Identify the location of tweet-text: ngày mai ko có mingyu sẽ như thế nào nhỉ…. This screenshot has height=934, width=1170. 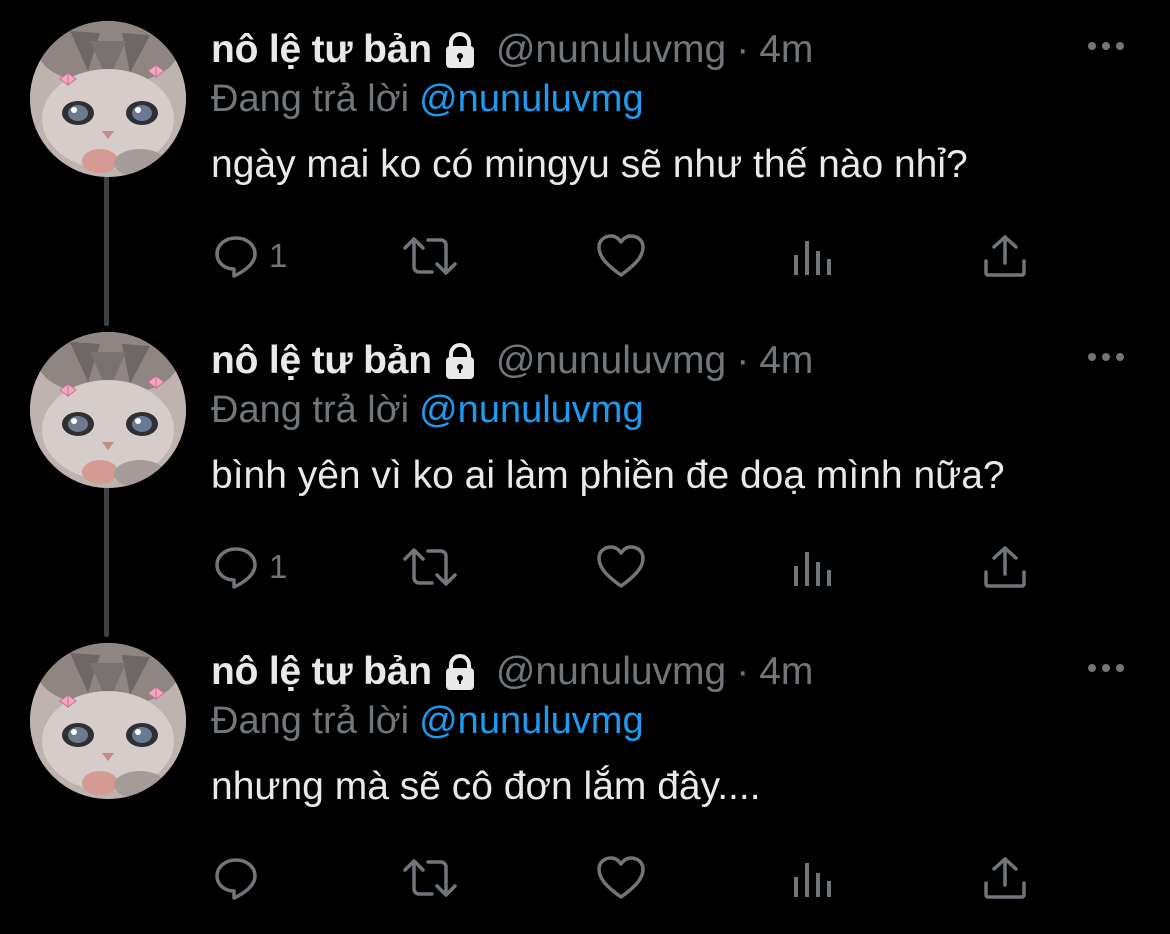
(589, 164).